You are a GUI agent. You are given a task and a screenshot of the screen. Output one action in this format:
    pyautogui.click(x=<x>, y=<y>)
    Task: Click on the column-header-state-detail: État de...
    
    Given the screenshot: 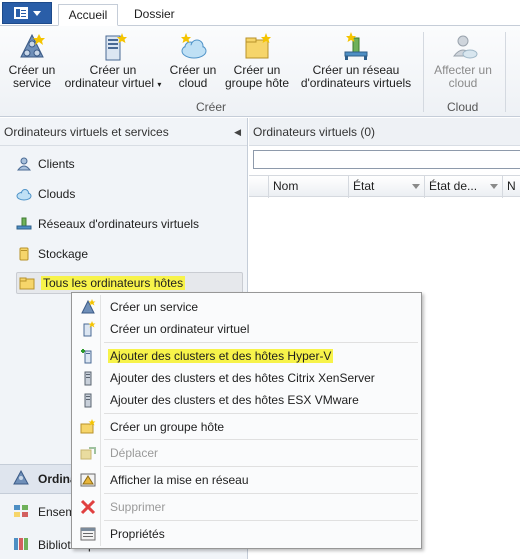 What is the action you would take?
    pyautogui.click(x=464, y=187)
    